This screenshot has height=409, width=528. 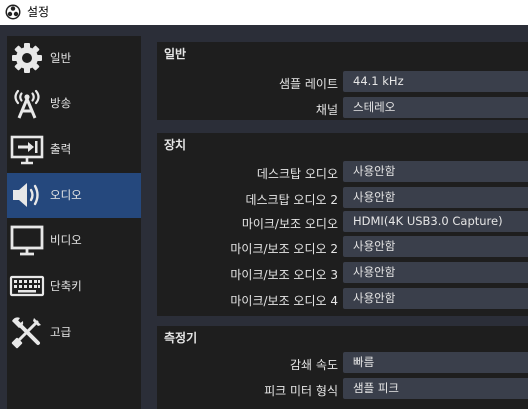 I want to click on monitor-icon, so click(x=27, y=240).